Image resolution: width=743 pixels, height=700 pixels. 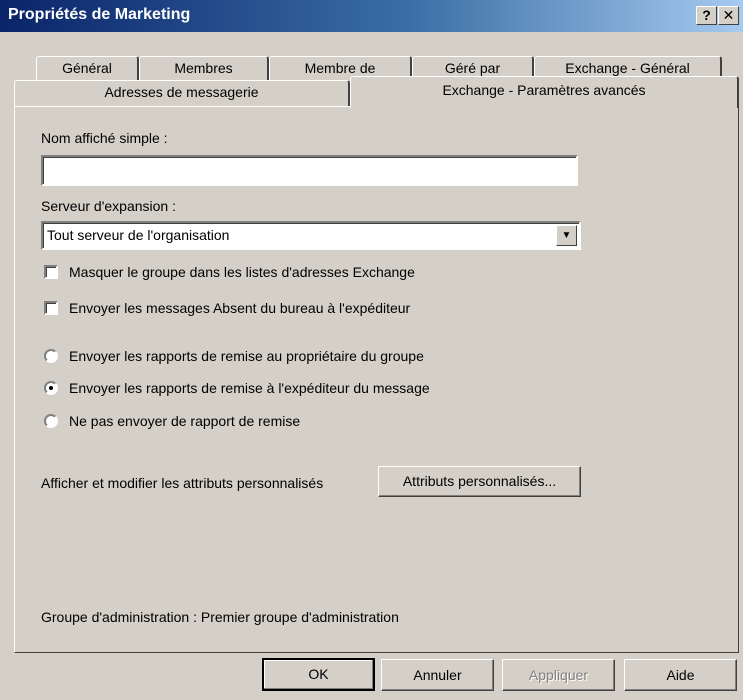 What do you see at coordinates (87, 68) in the screenshot?
I see `tab-general: Général` at bounding box center [87, 68].